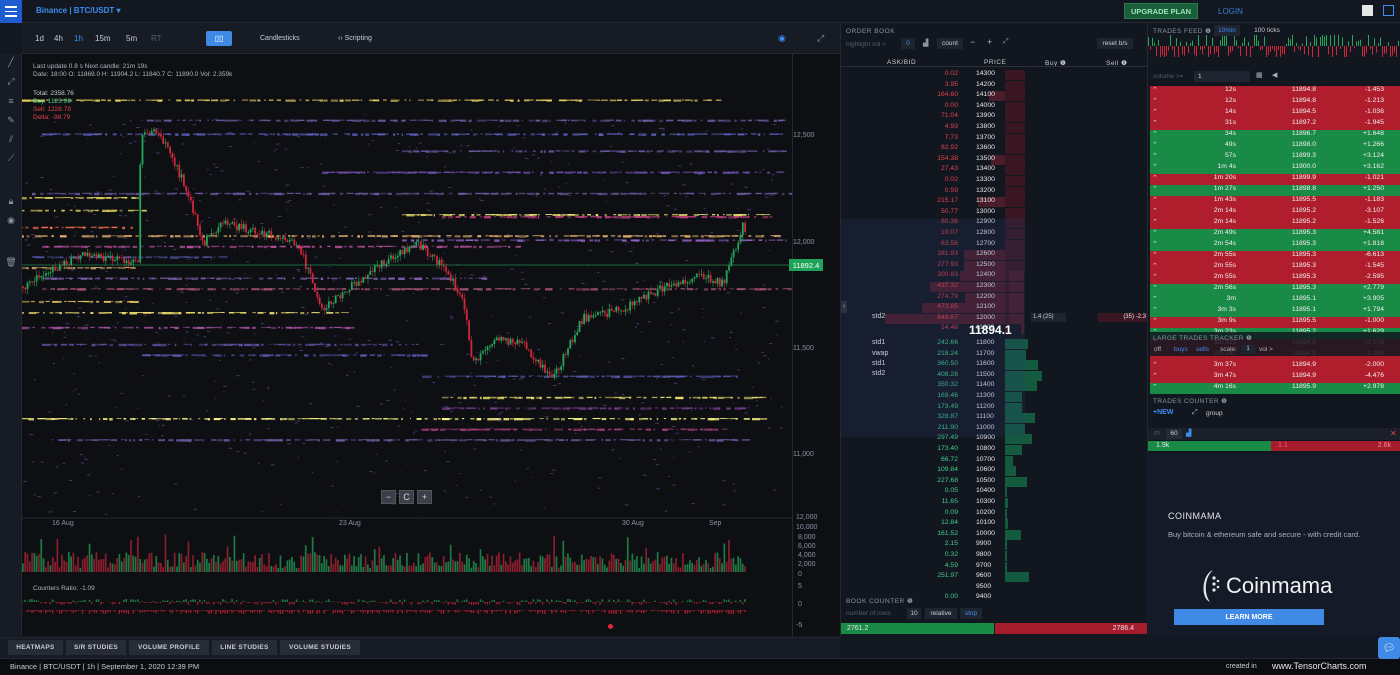 This screenshot has height=675, width=1400. I want to click on ask-price: 13700, so click(996, 137).